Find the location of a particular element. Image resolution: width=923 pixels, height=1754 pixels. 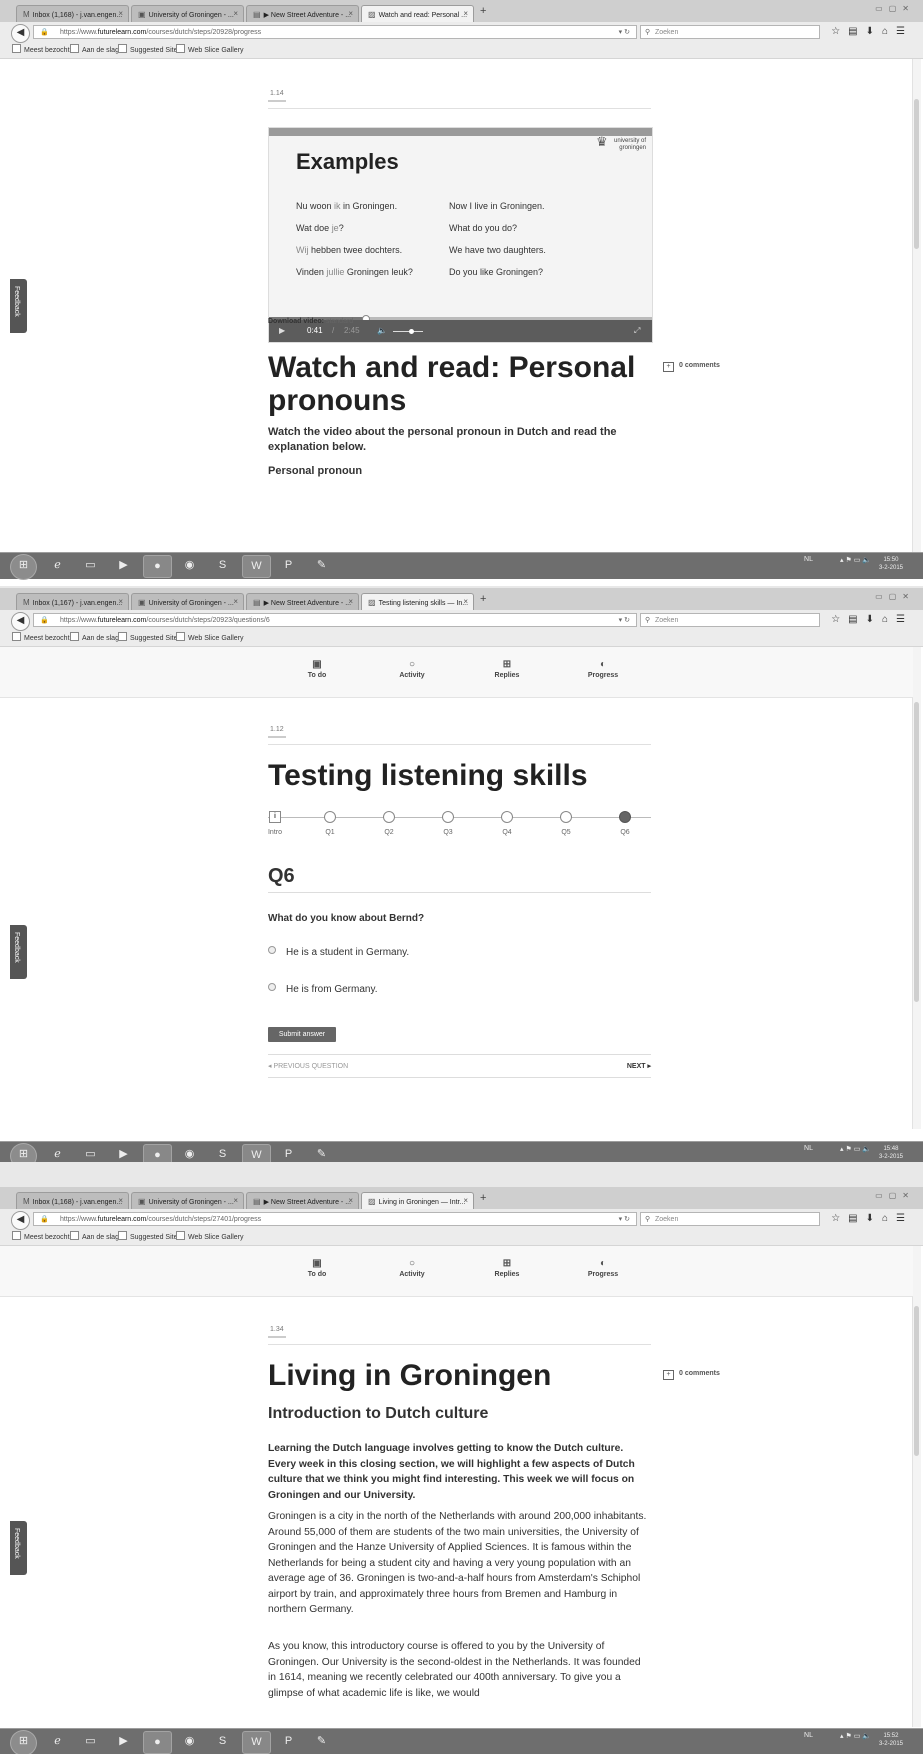

progress-node-q1 is located at coordinates (330, 817).